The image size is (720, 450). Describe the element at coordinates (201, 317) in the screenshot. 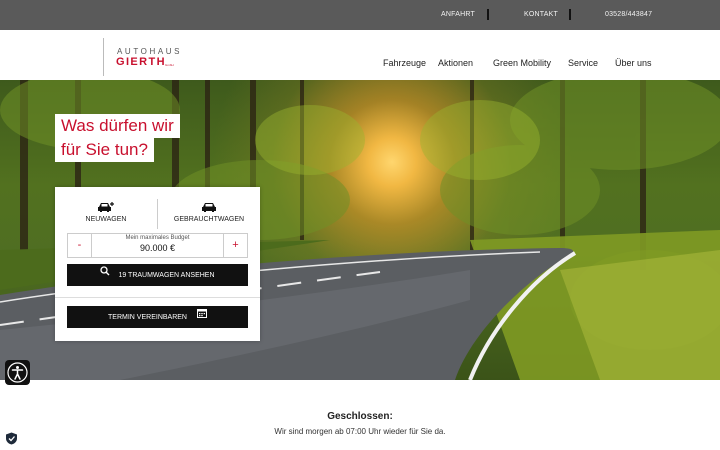

I see `calendar-icon` at that location.